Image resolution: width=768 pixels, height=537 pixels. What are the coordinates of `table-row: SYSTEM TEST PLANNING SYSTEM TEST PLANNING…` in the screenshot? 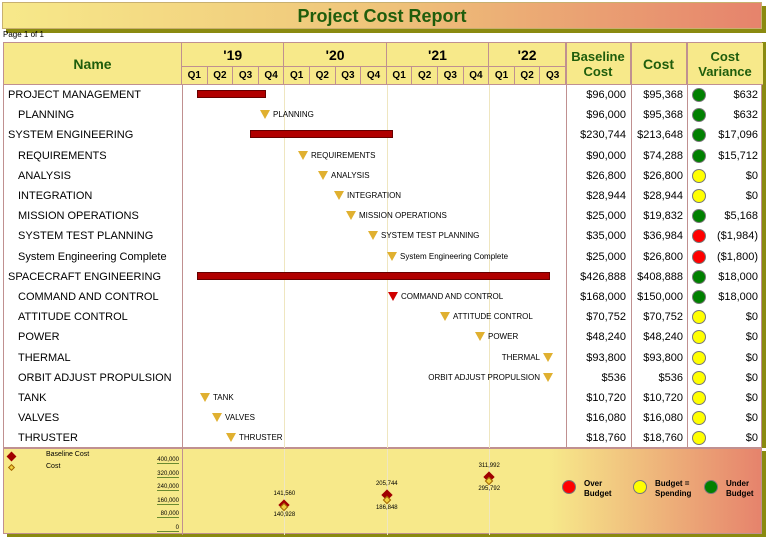 It's located at (383, 236).